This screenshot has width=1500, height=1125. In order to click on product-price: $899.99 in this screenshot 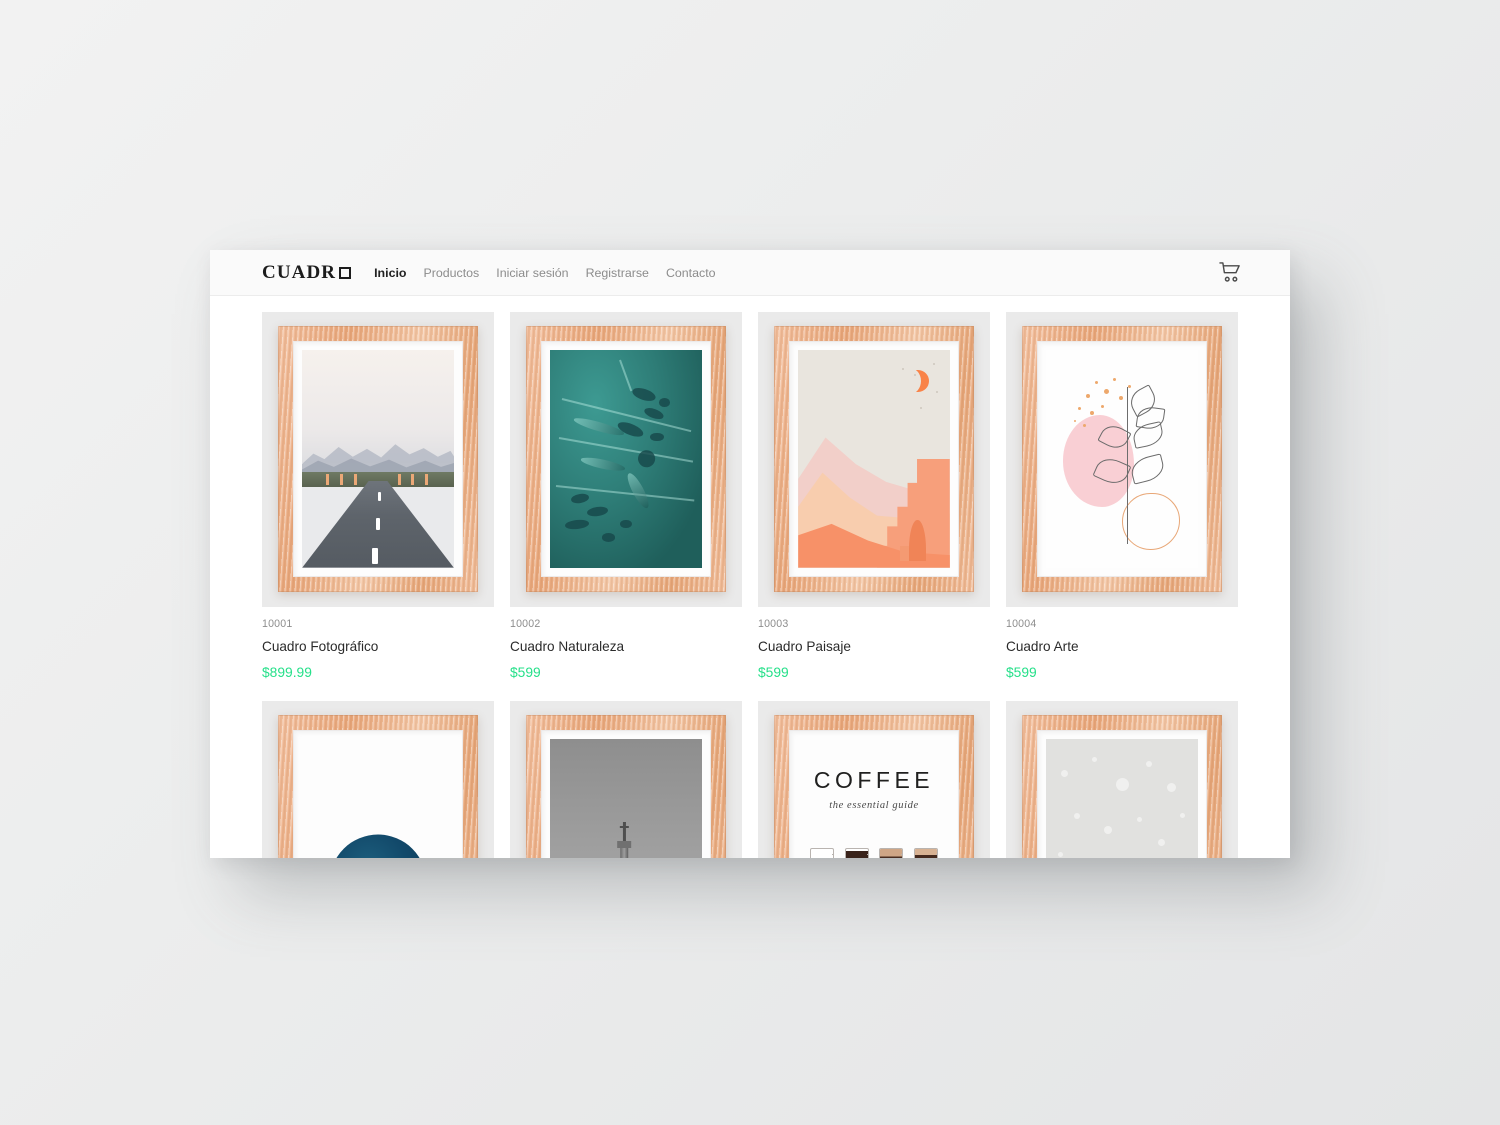, I will do `click(287, 672)`.